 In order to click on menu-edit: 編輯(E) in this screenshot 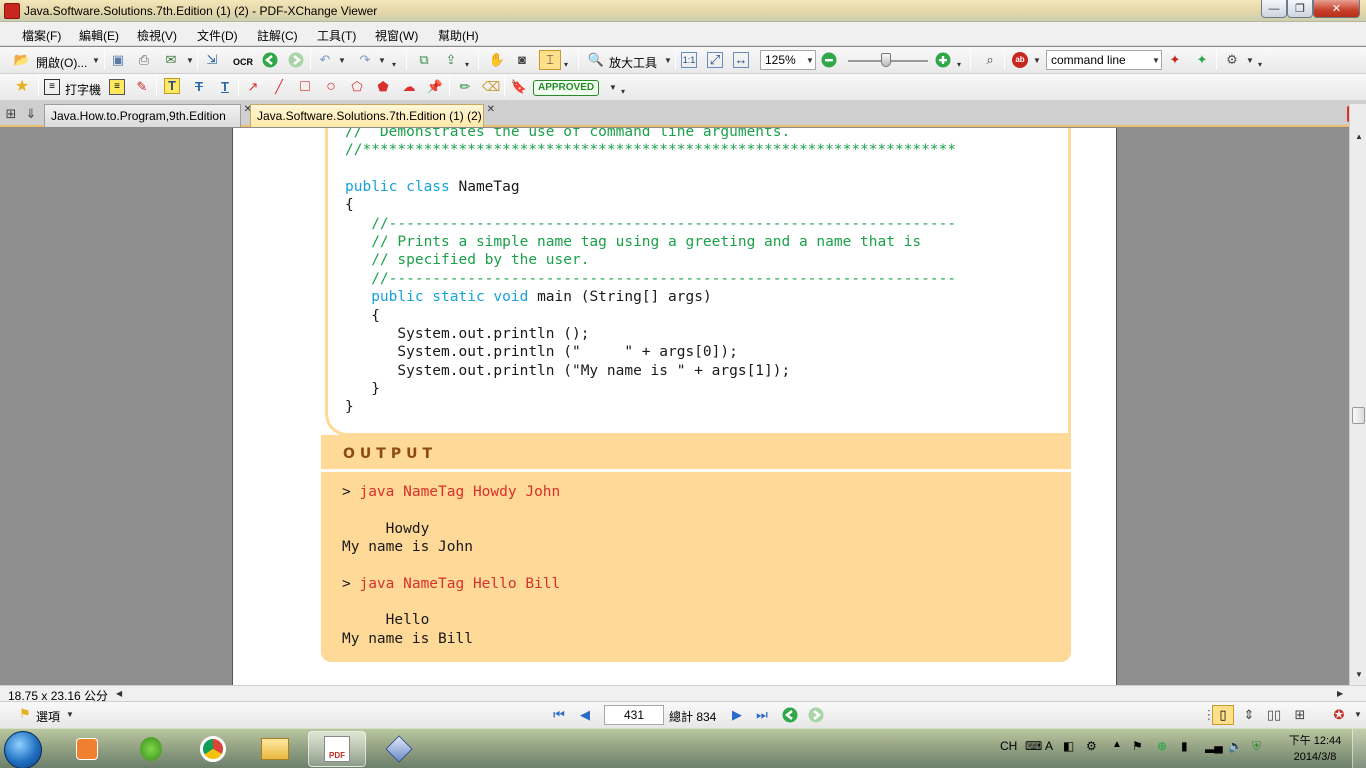, I will do `click(99, 35)`.